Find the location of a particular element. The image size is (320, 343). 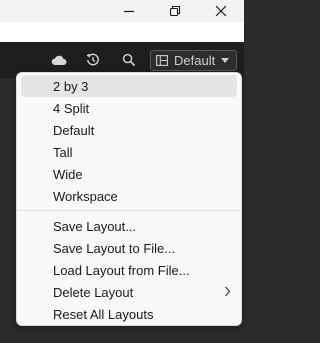

close-icon is located at coordinates (221, 11).